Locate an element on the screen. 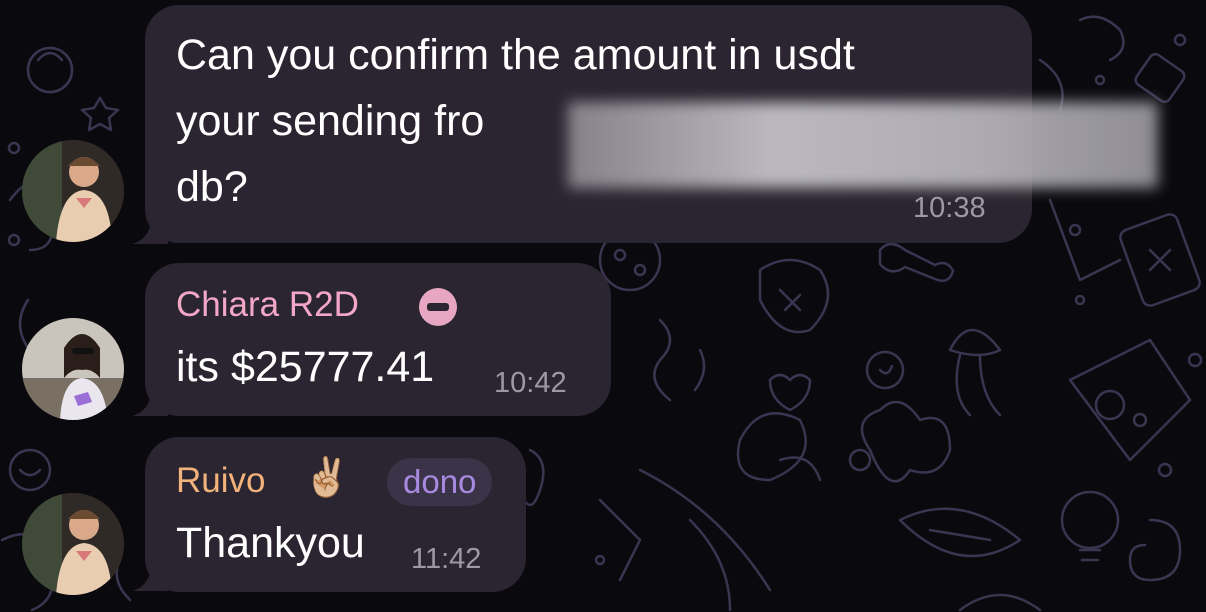 The image size is (1206, 612). message-text-line-2: your sending fro is located at coordinates (330, 121).